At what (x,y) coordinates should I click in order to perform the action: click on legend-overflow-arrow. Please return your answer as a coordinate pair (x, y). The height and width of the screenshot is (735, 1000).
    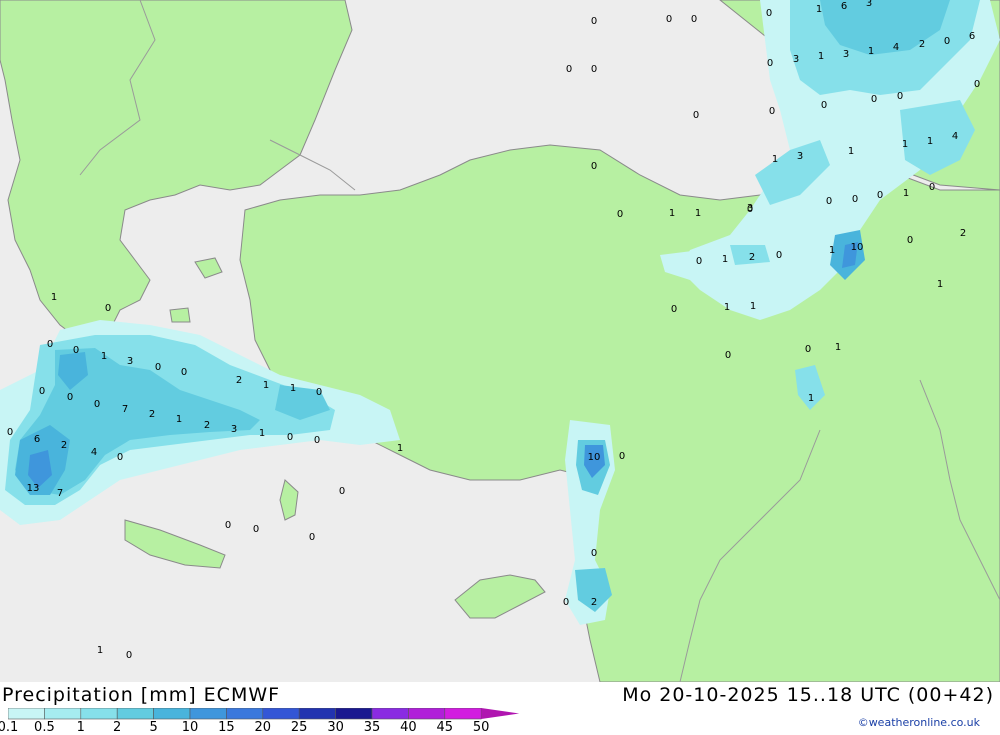
    Looking at the image, I should click on (500, 713).